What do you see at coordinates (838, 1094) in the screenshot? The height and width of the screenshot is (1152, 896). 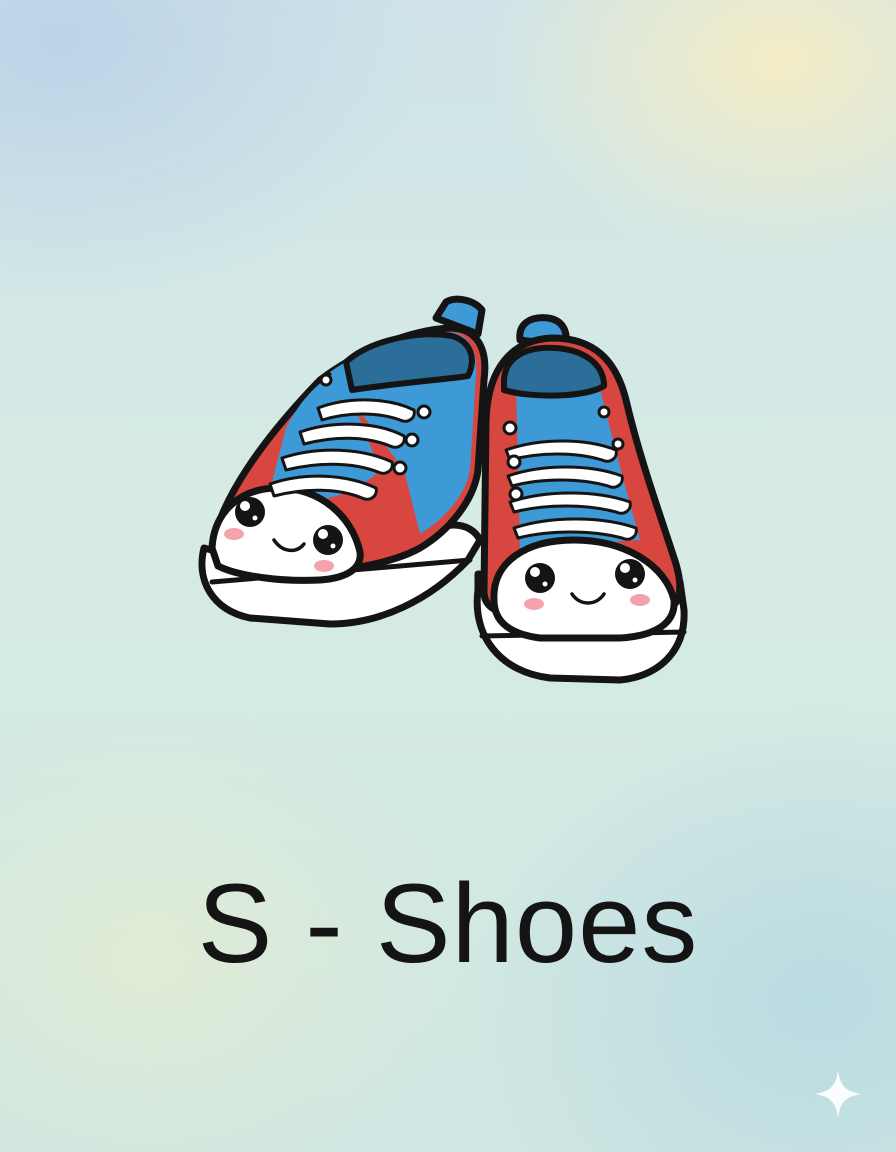 I see `sparkle-icon` at bounding box center [838, 1094].